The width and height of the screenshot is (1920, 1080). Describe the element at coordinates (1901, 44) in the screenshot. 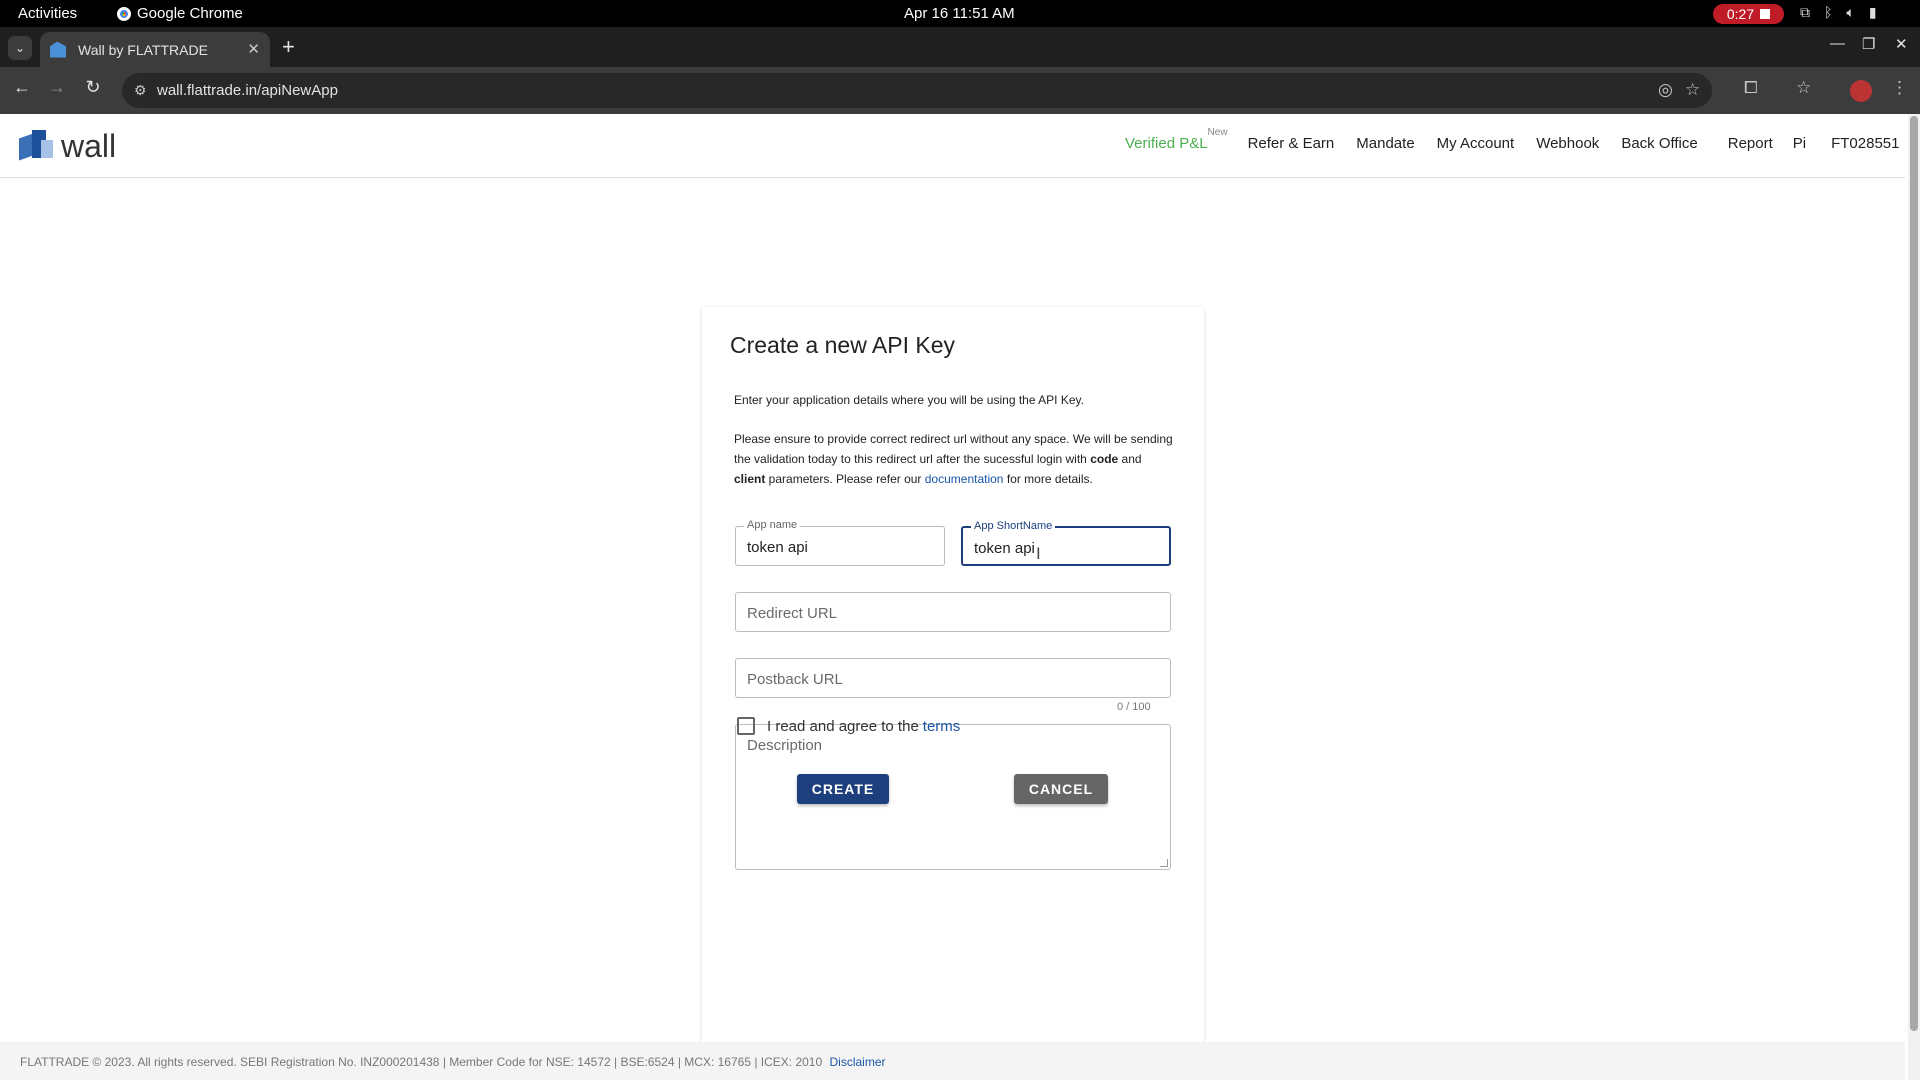

I see `close-window-icon: ✕` at that location.